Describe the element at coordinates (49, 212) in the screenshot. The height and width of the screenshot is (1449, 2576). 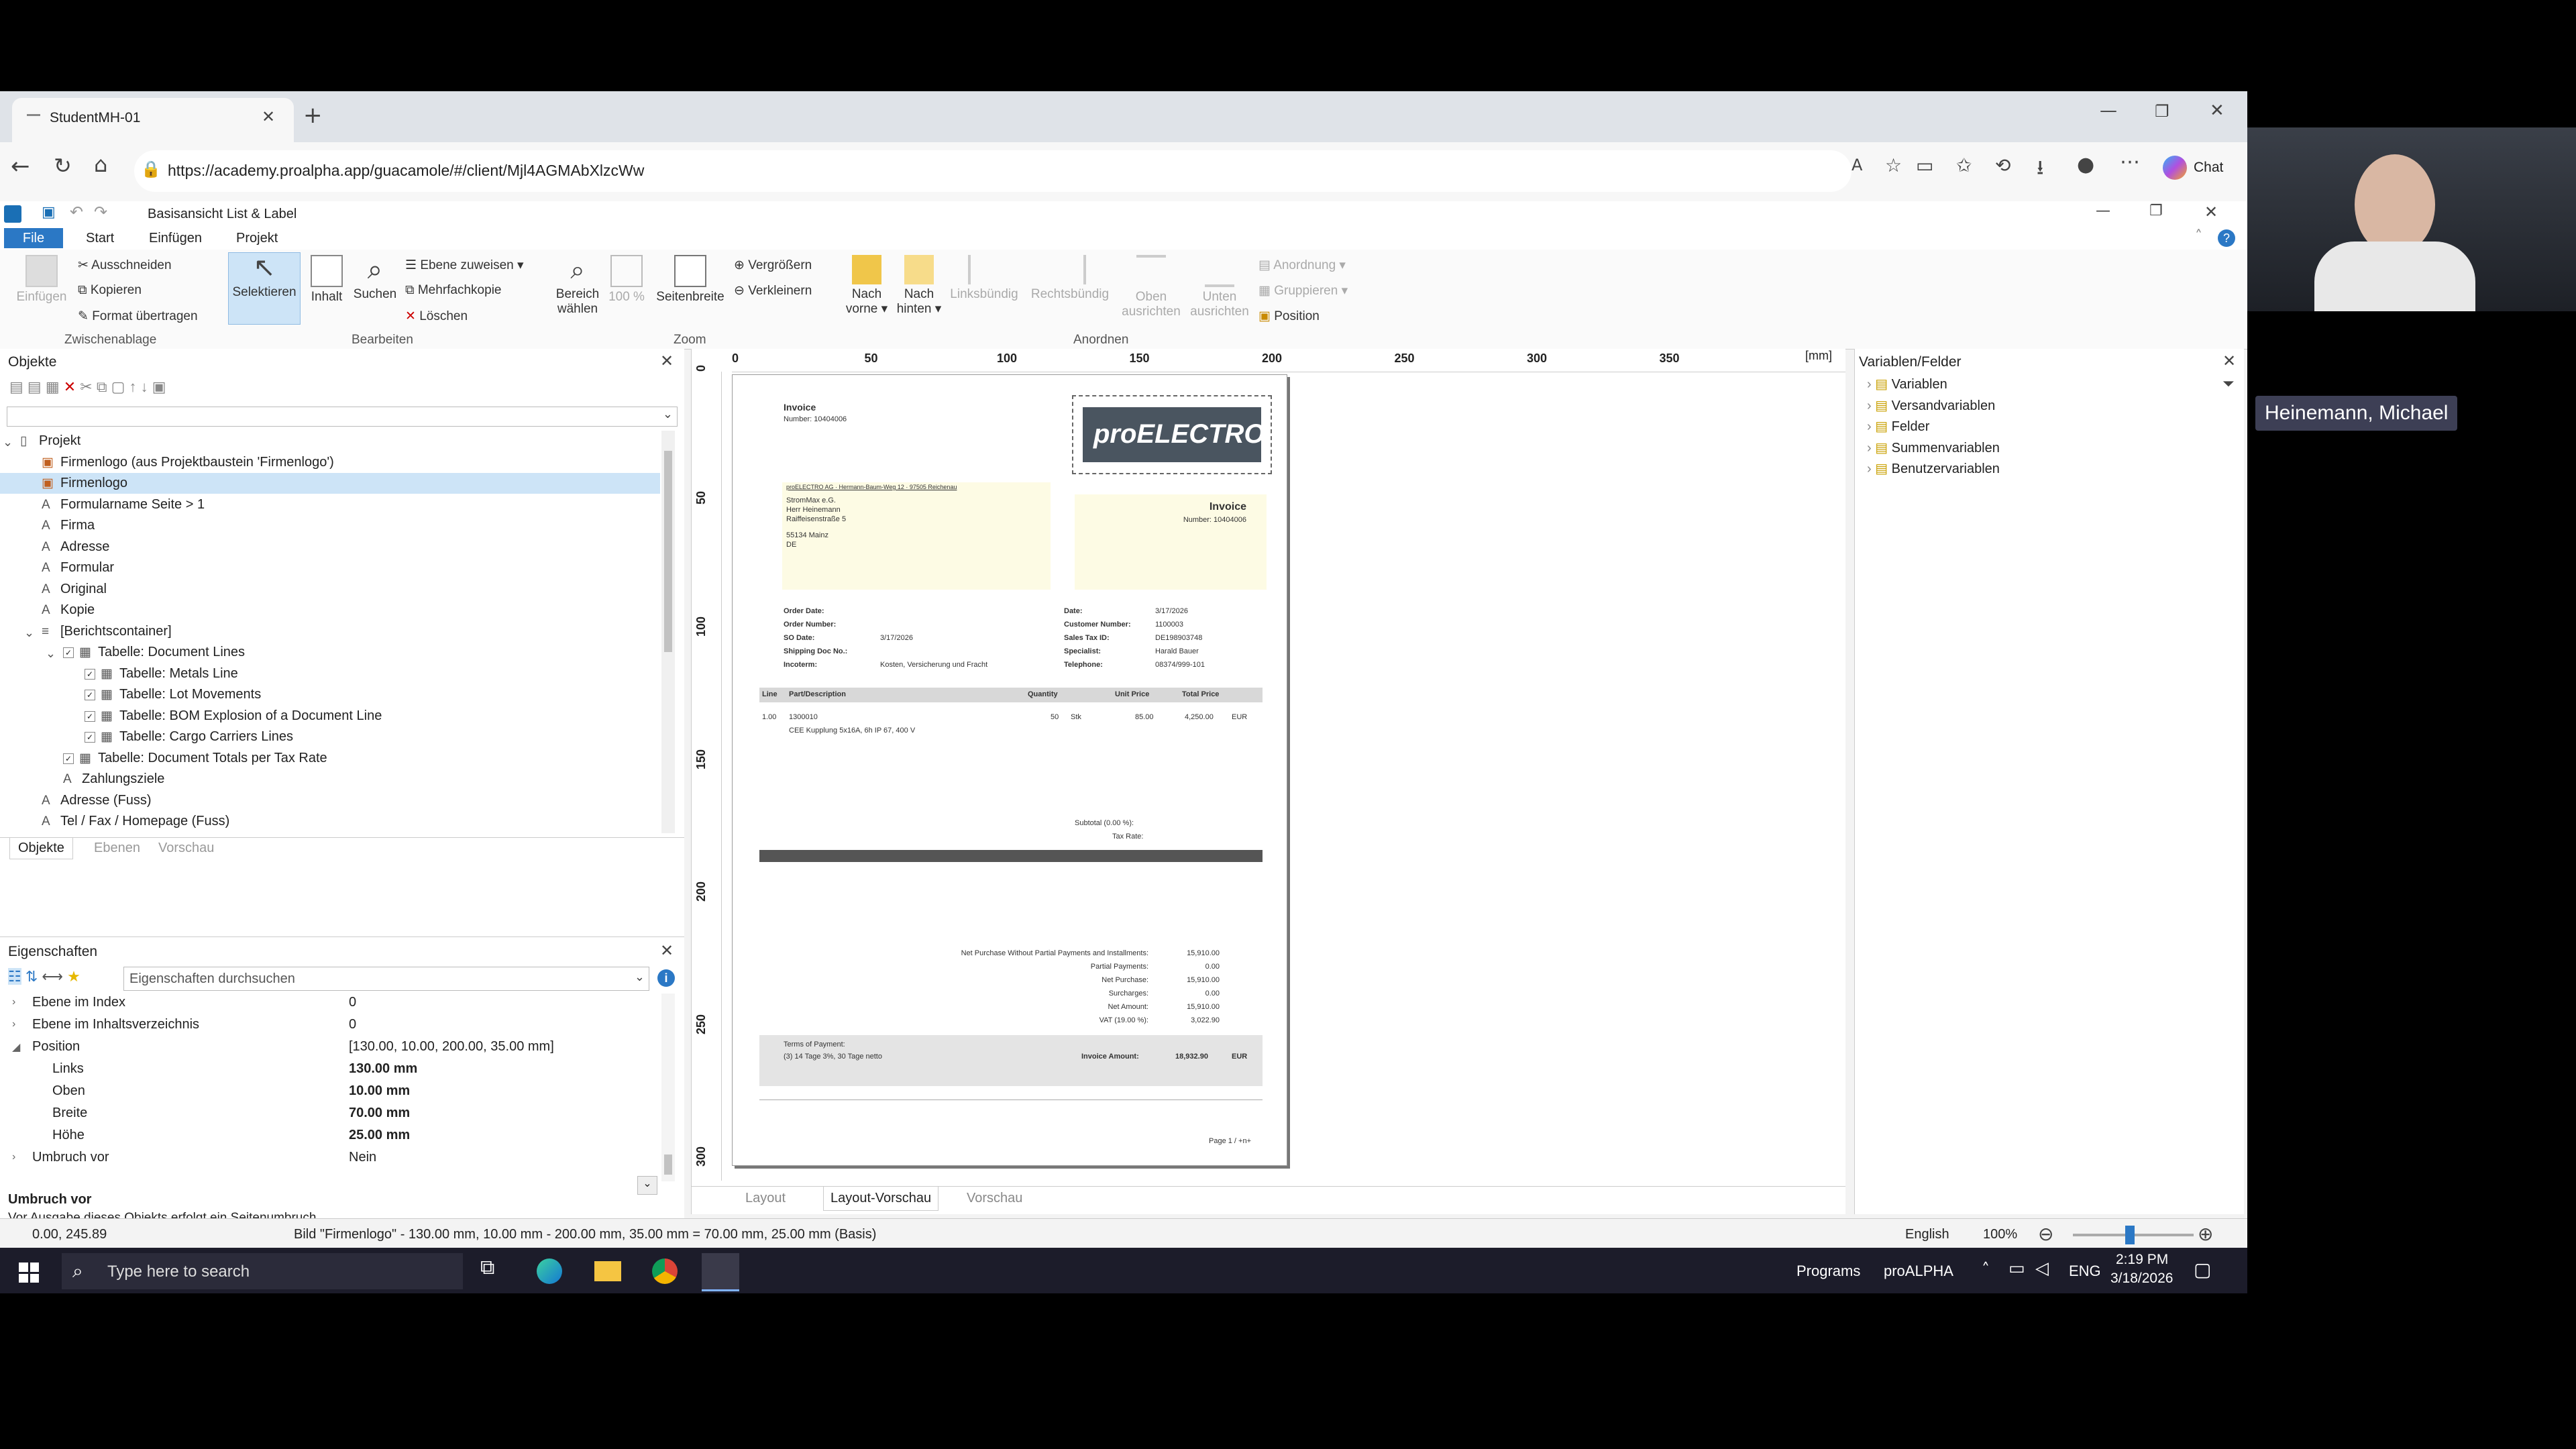
I see `save-icon: ▣` at that location.